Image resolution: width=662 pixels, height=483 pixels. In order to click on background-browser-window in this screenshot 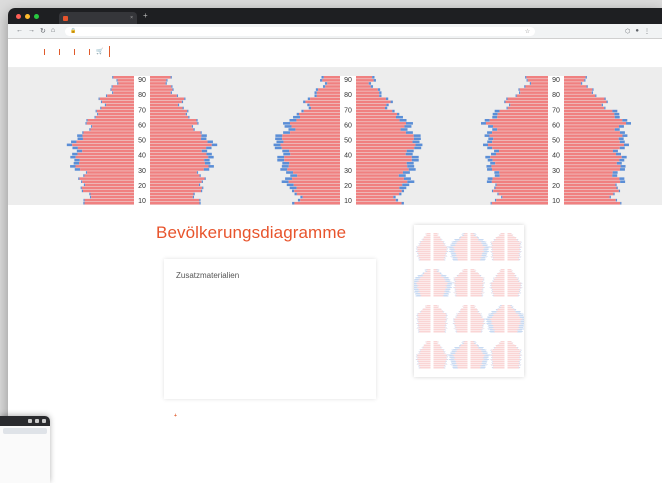, I will do `click(25, 449)`.